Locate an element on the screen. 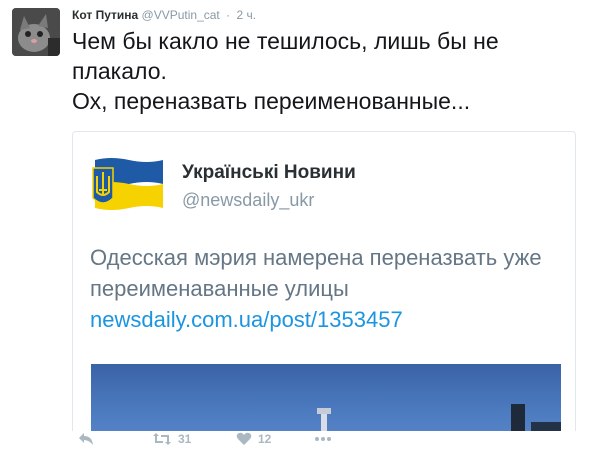 Image resolution: width=598 pixels, height=462 pixels. like-button: 12 is located at coordinates (253, 439).